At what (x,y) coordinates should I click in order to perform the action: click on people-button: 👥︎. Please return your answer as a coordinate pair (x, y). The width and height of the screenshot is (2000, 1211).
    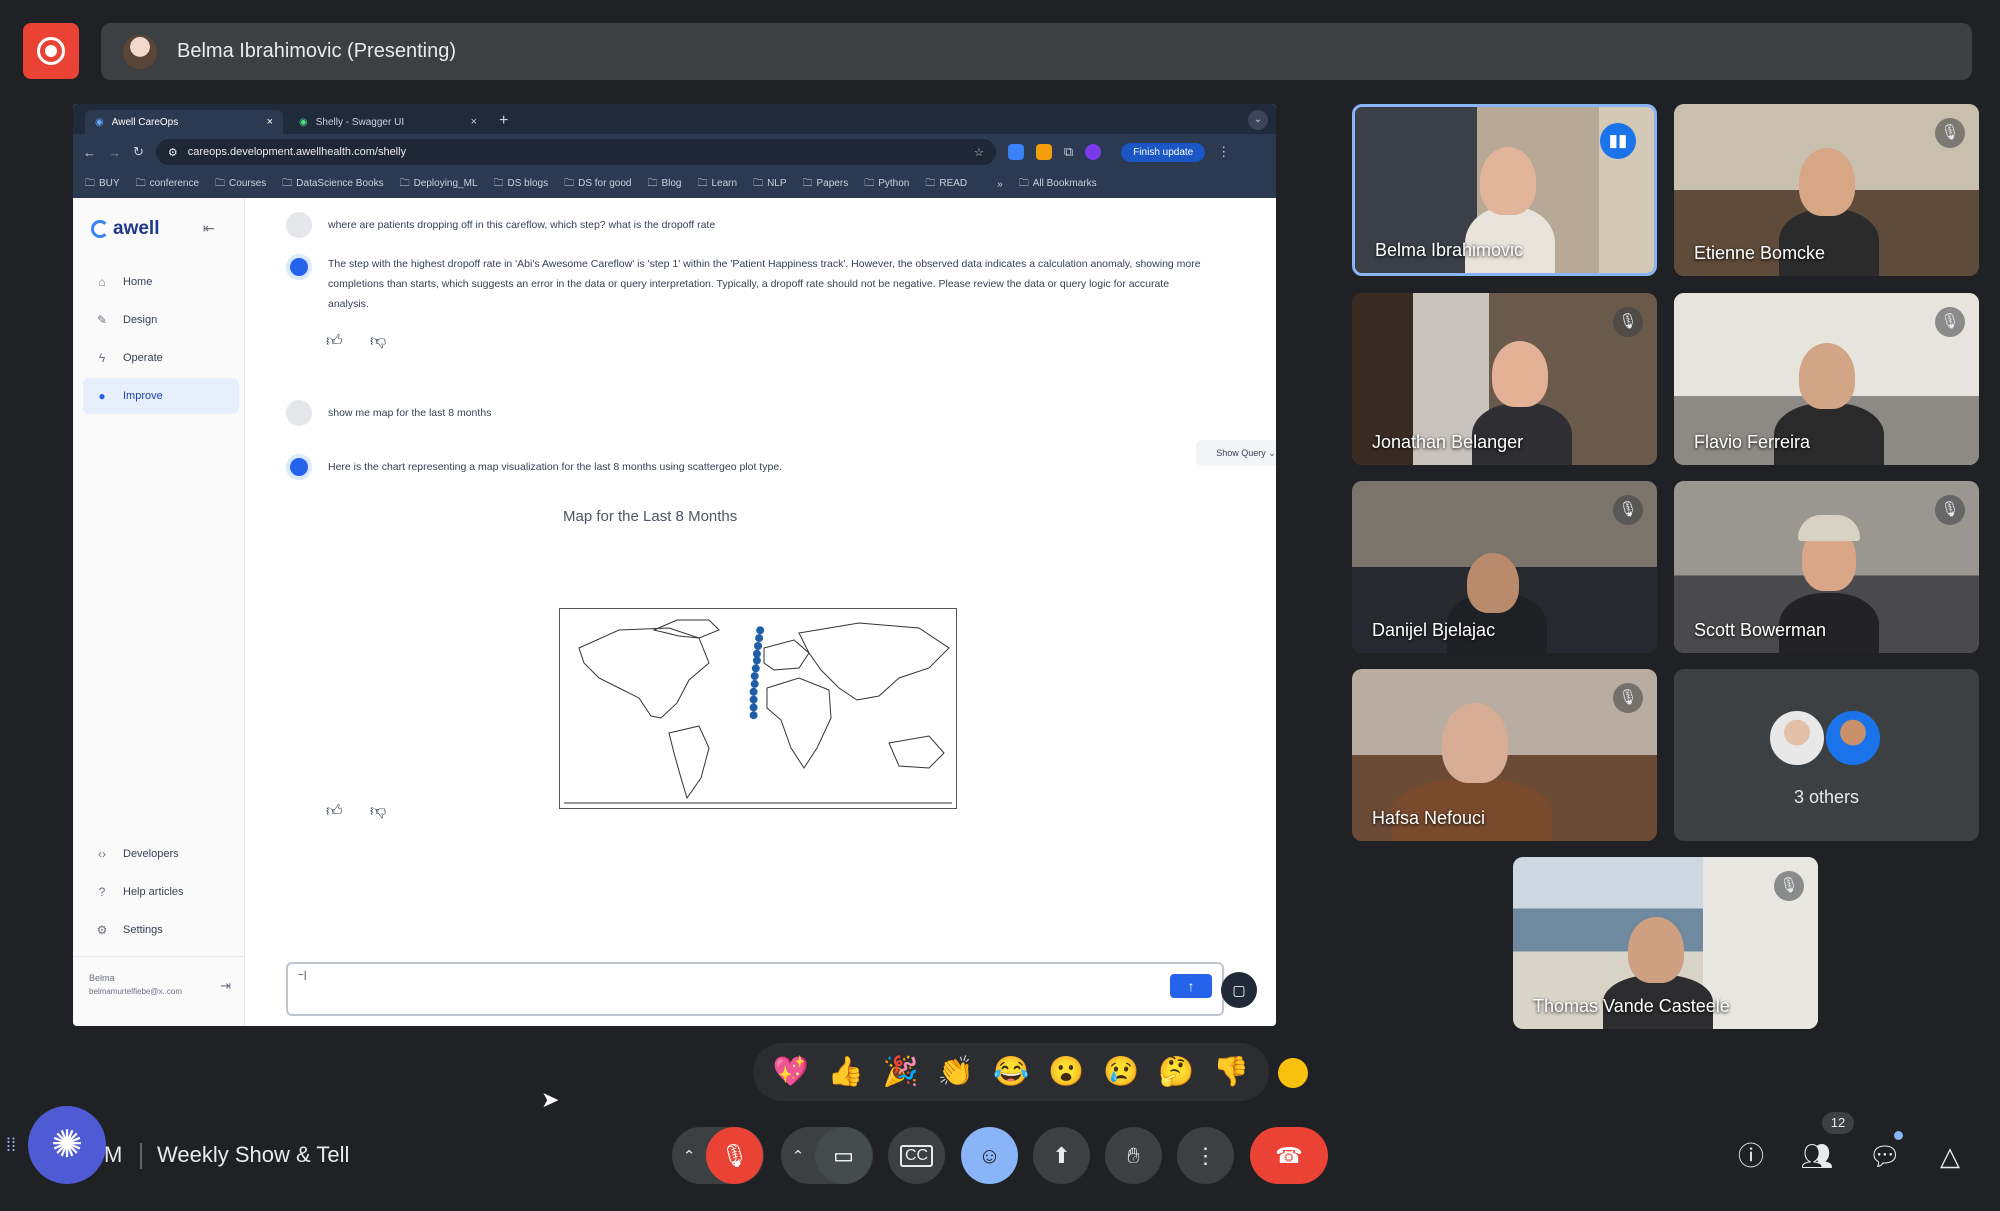
    Looking at the image, I should click on (1817, 1156).